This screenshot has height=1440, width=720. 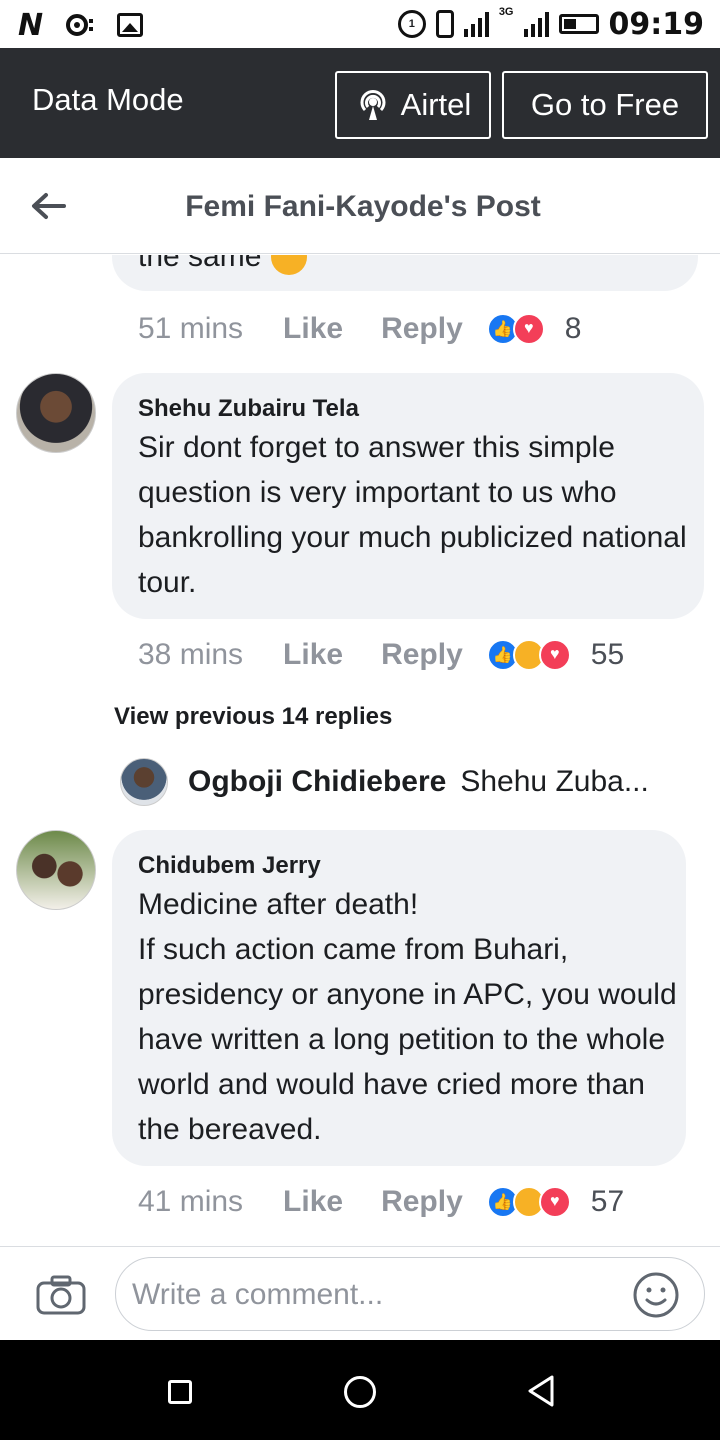 I want to click on carrier-logo: N, so click(x=31, y=25).